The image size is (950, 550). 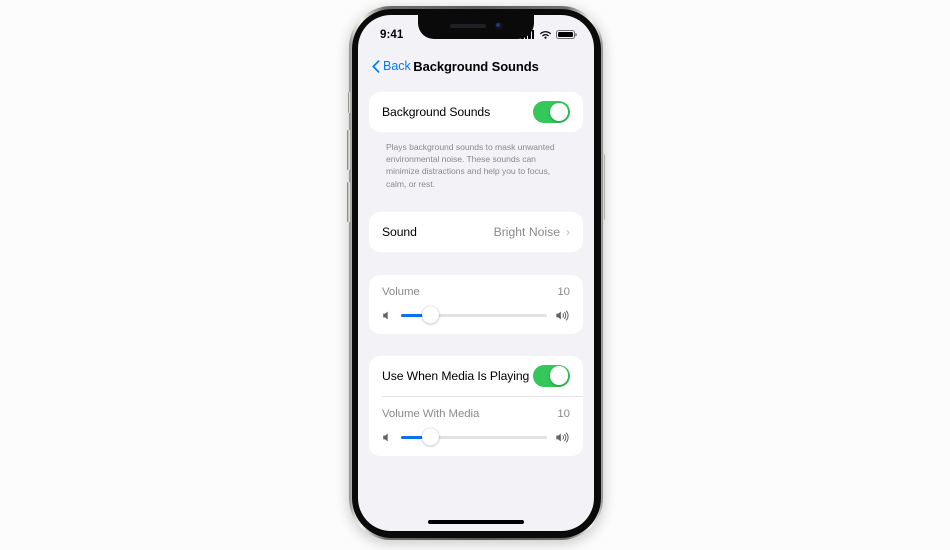 I want to click on use-when-media-toggle, so click(x=551, y=375).